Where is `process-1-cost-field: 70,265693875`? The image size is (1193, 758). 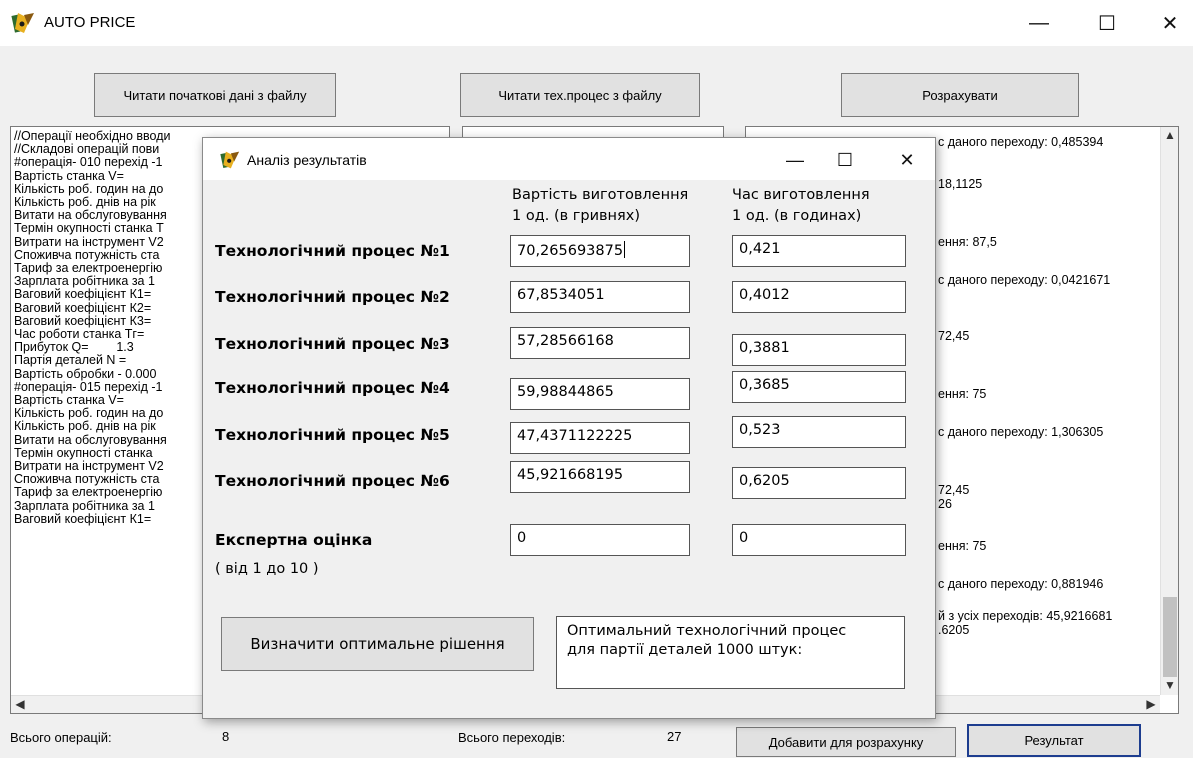 process-1-cost-field: 70,265693875 is located at coordinates (600, 251).